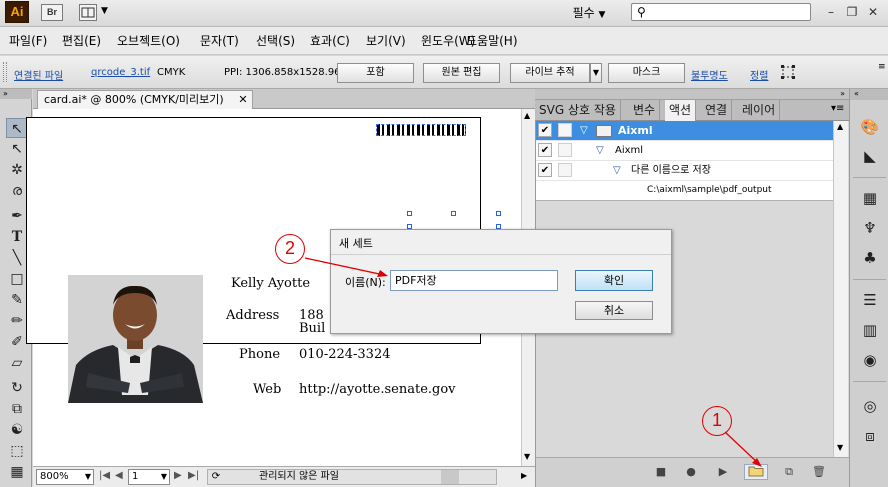  What do you see at coordinates (17, 128) in the screenshot?
I see `selection-tool-icon: ↖` at bounding box center [17, 128].